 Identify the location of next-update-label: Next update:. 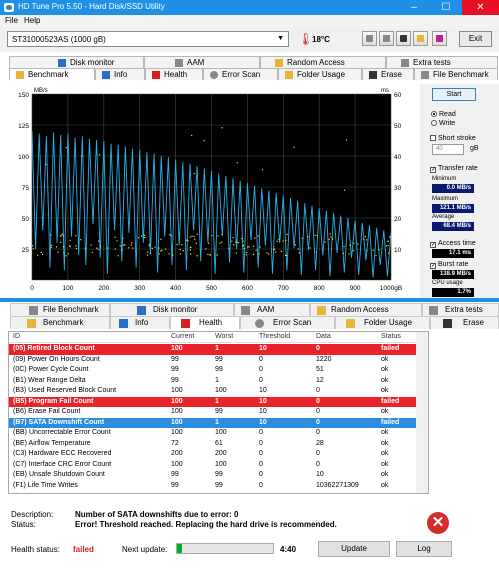
(145, 549).